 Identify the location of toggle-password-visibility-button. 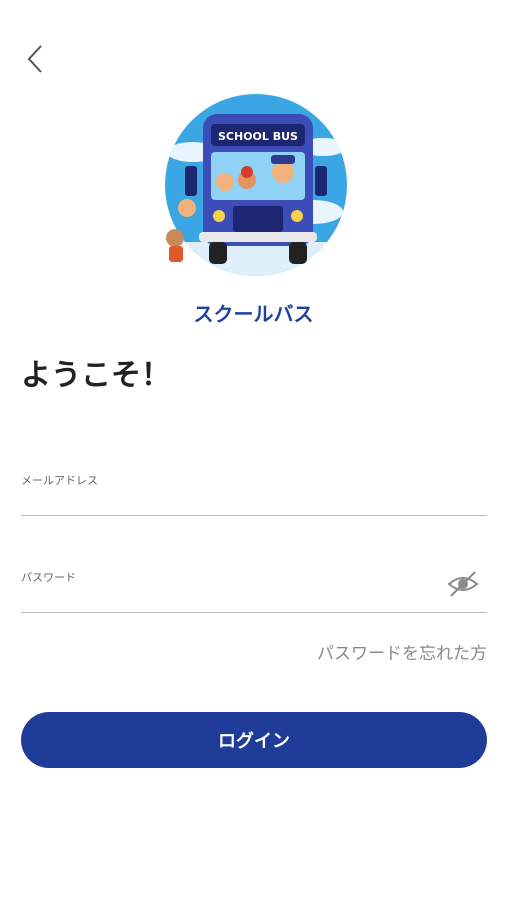
(463, 584).